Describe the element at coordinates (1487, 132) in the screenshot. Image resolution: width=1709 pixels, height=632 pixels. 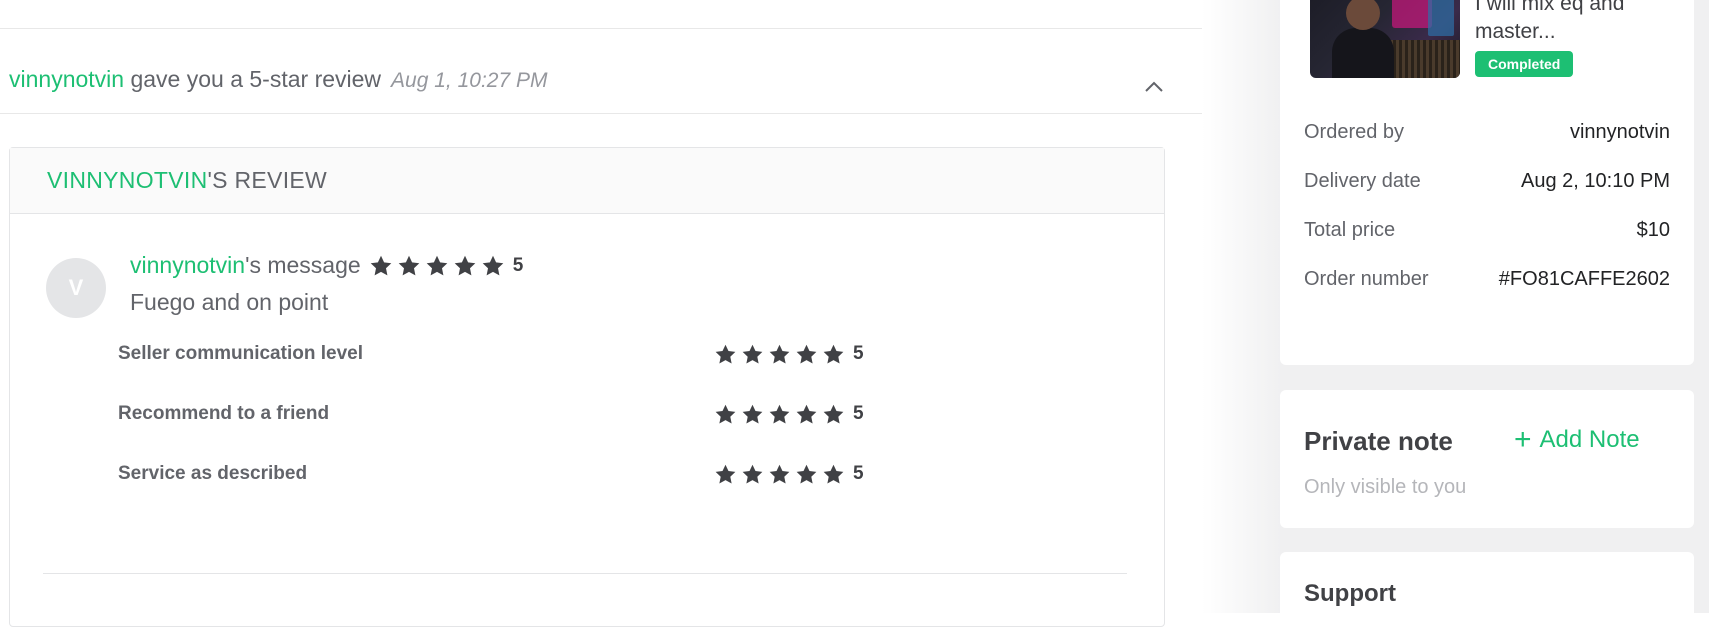
I see `order-detail-row: Ordered by vinnynotvin` at that location.